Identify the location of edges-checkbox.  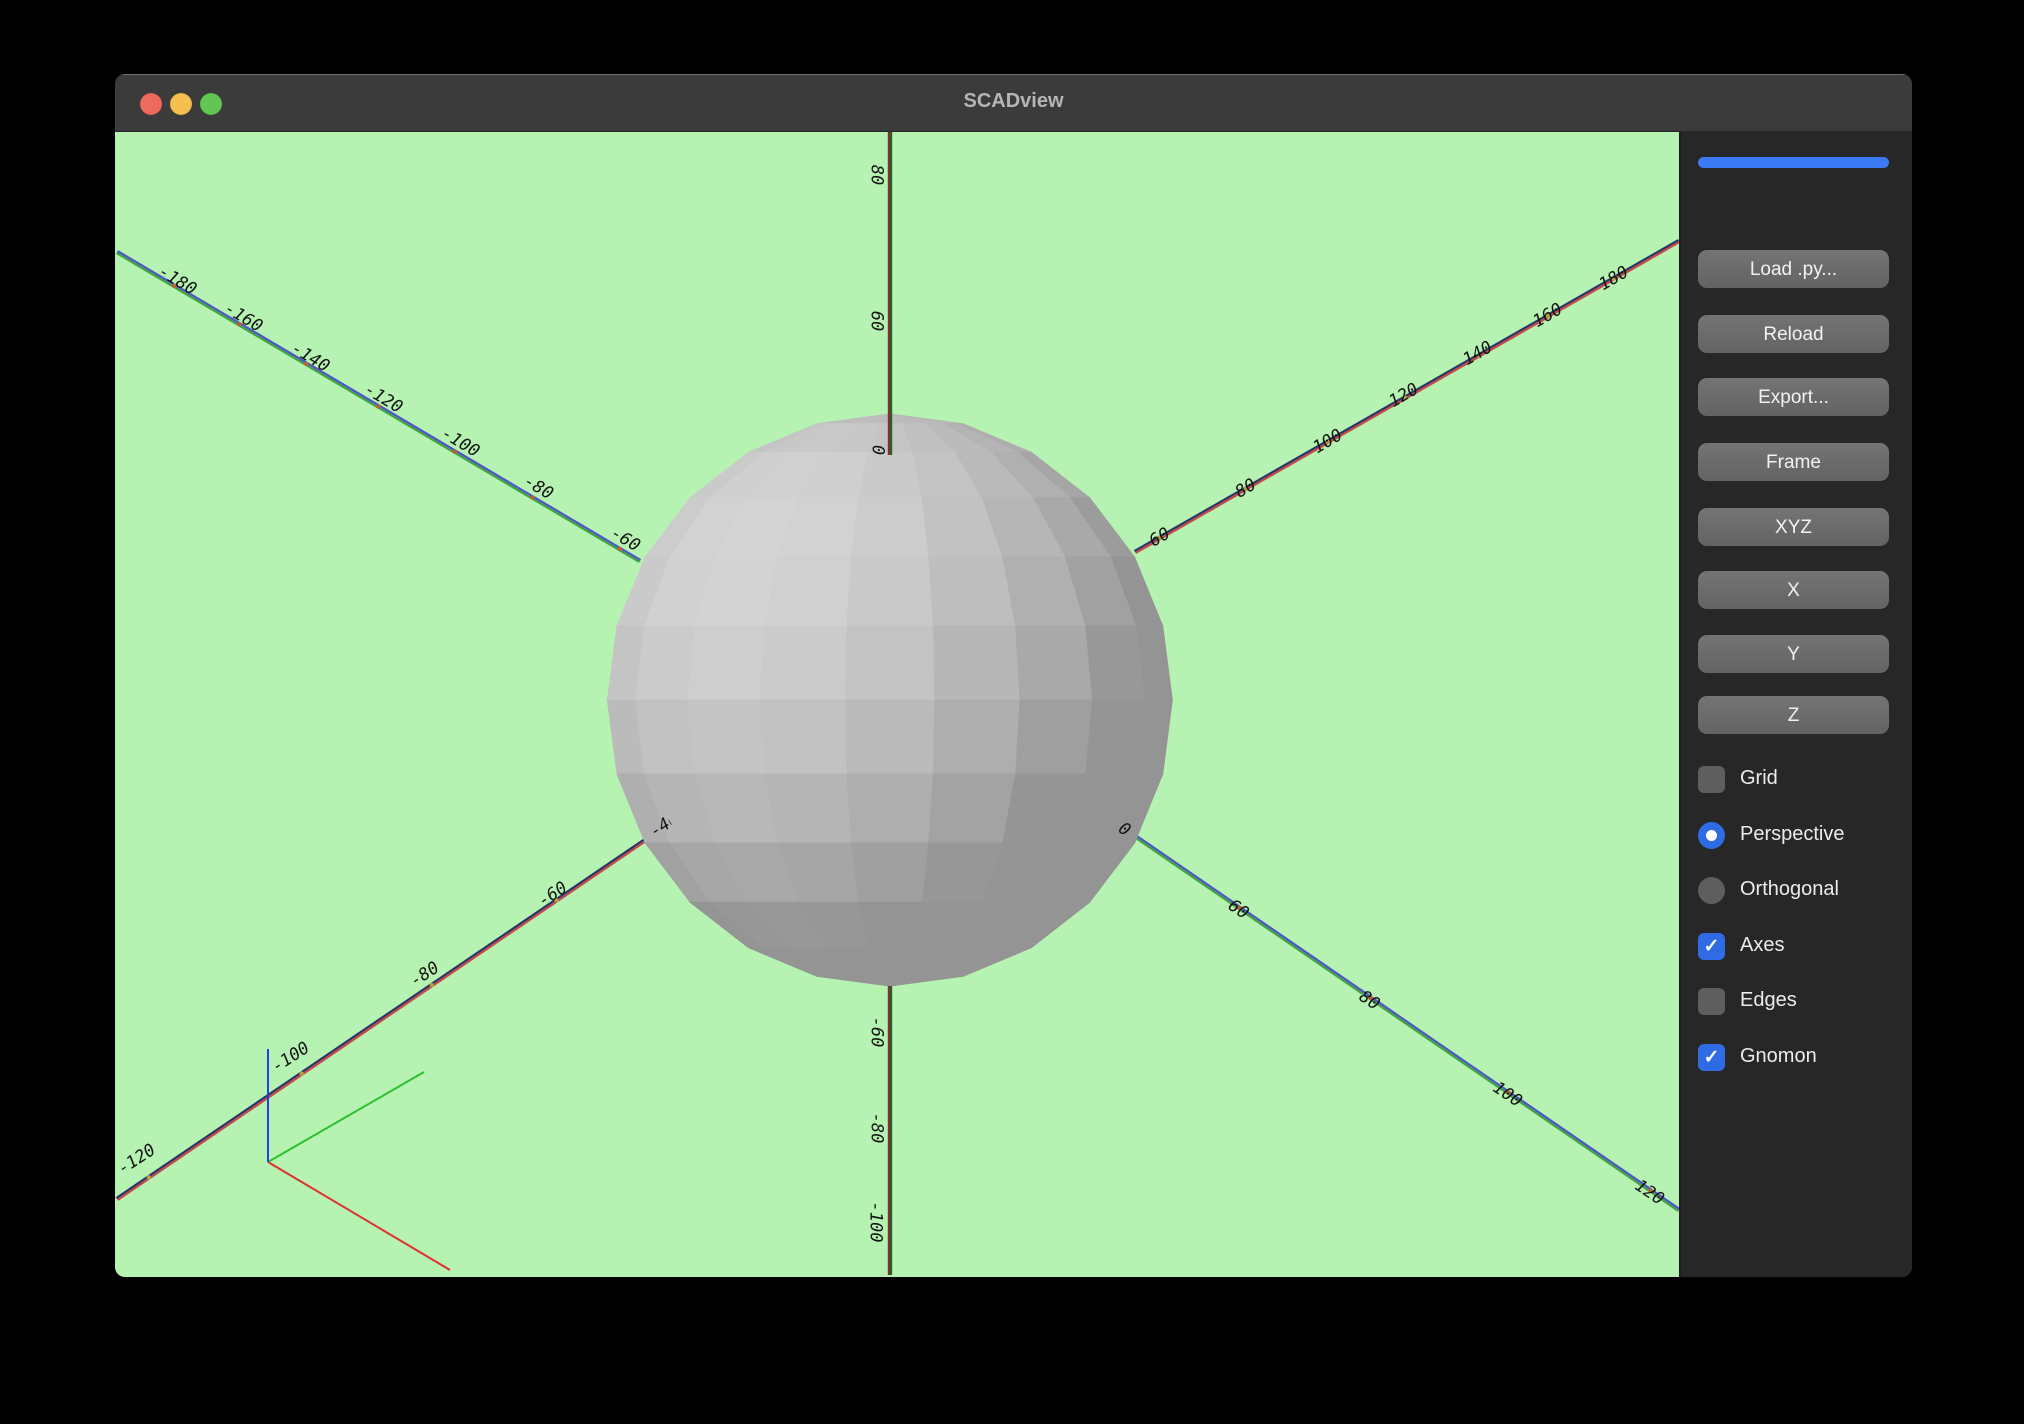
(1711, 1001).